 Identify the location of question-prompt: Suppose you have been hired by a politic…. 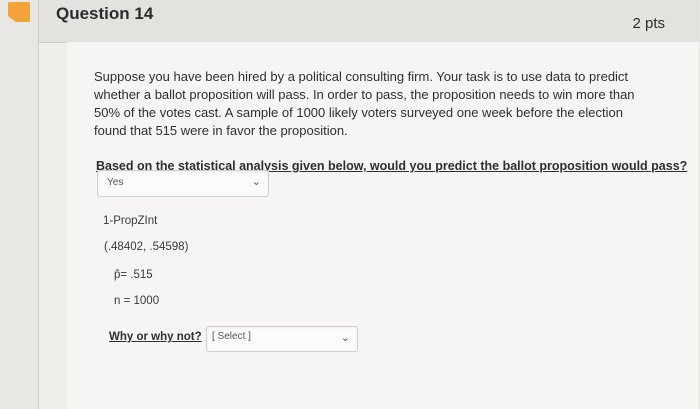
(364, 103).